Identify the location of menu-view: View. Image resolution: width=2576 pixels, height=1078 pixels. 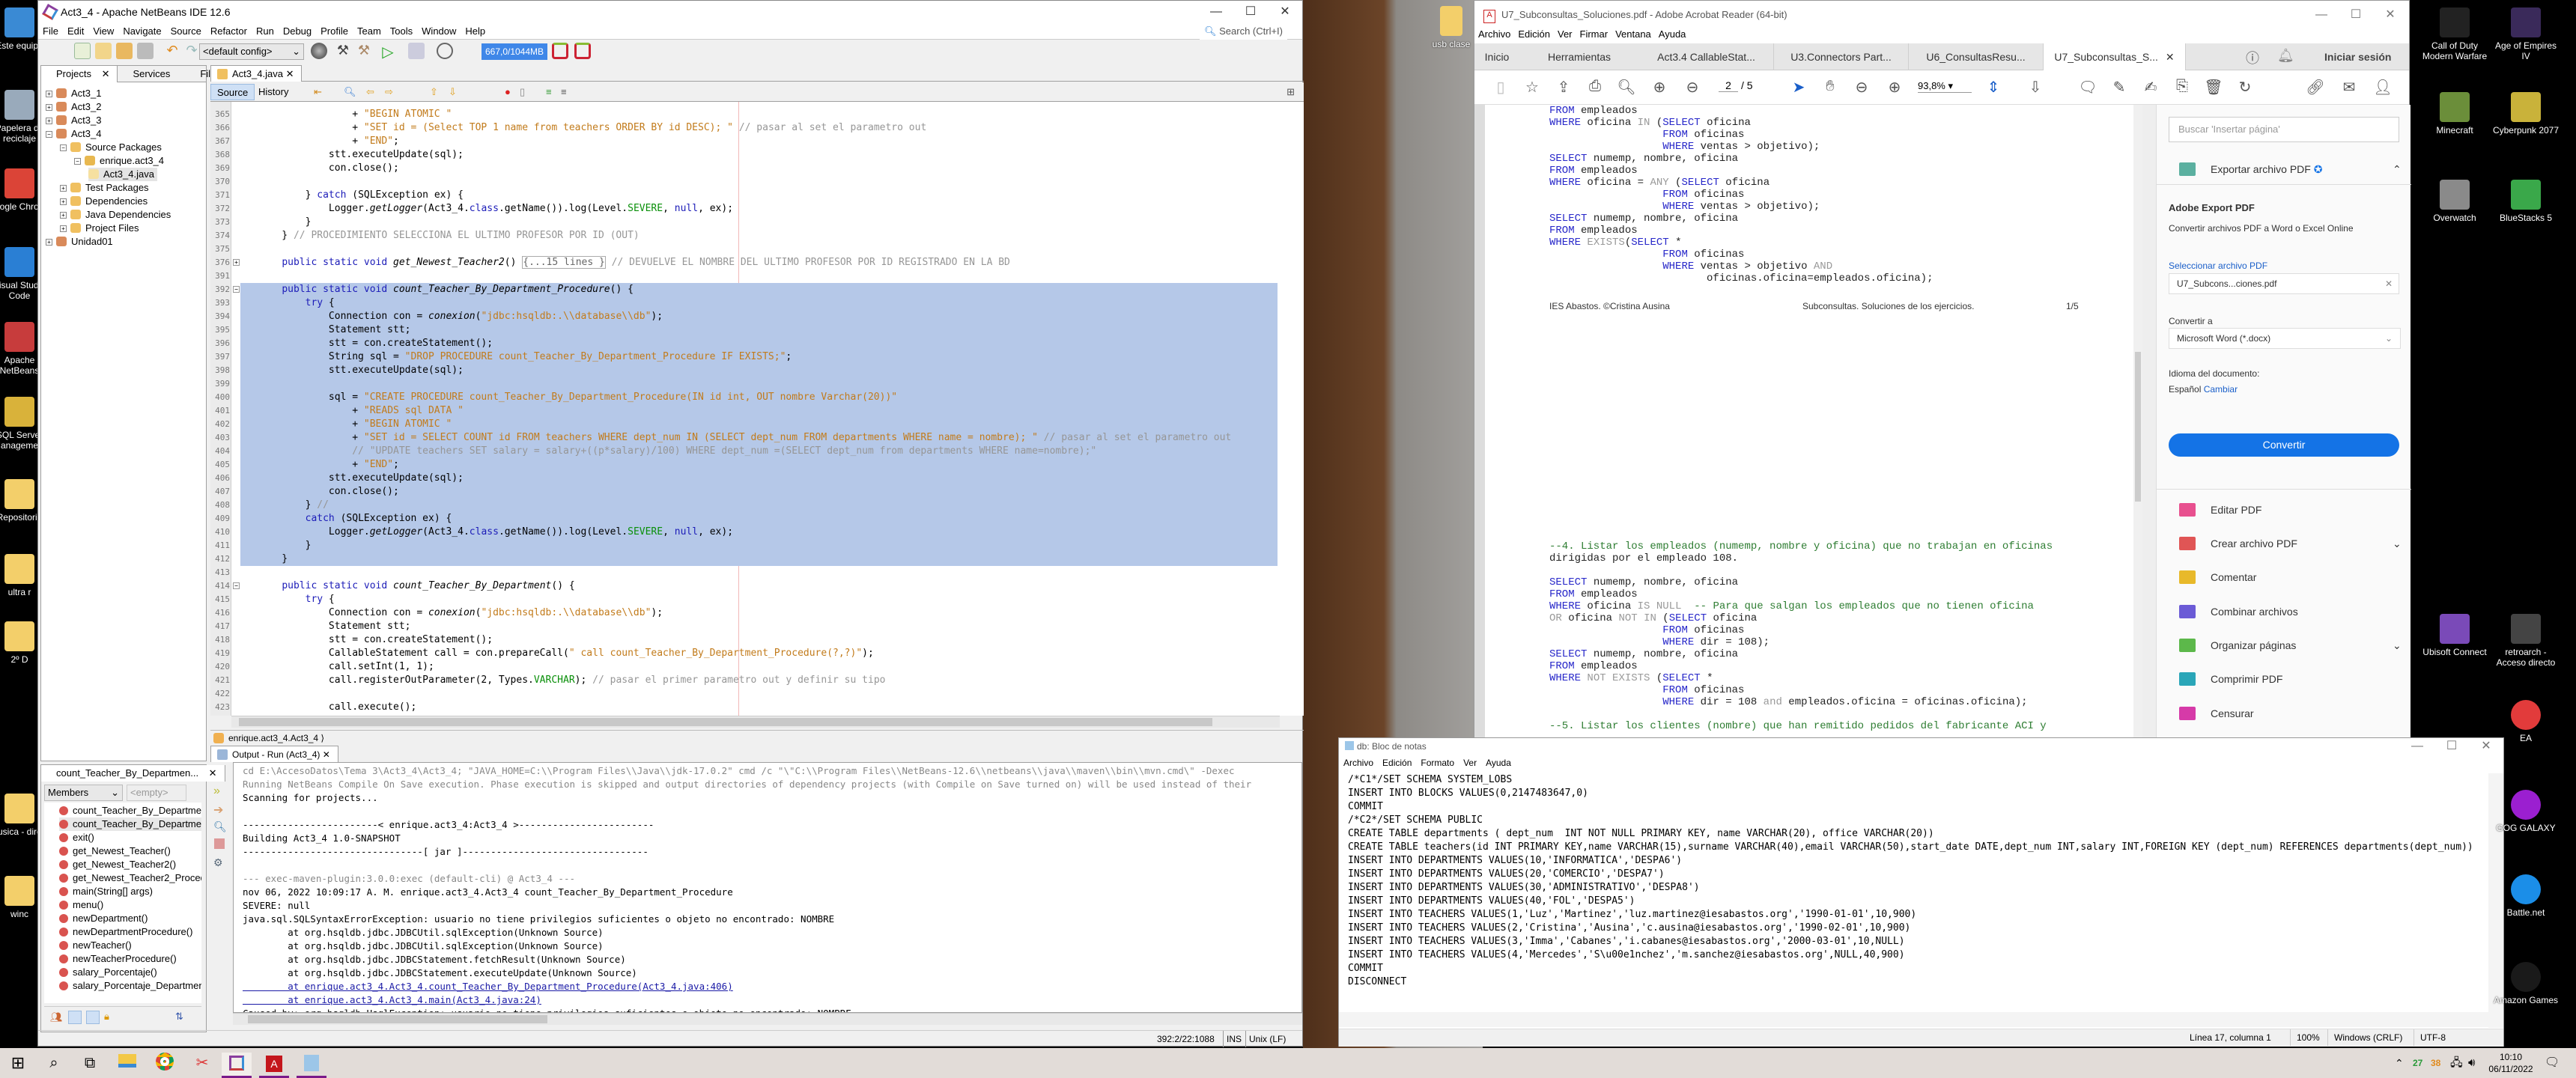
(103, 31).